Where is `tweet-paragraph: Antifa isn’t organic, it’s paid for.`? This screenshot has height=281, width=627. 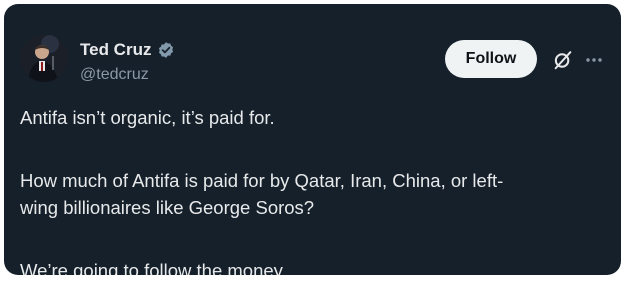 tweet-paragraph: Antifa isn’t organic, it’s paid for. is located at coordinates (147, 117).